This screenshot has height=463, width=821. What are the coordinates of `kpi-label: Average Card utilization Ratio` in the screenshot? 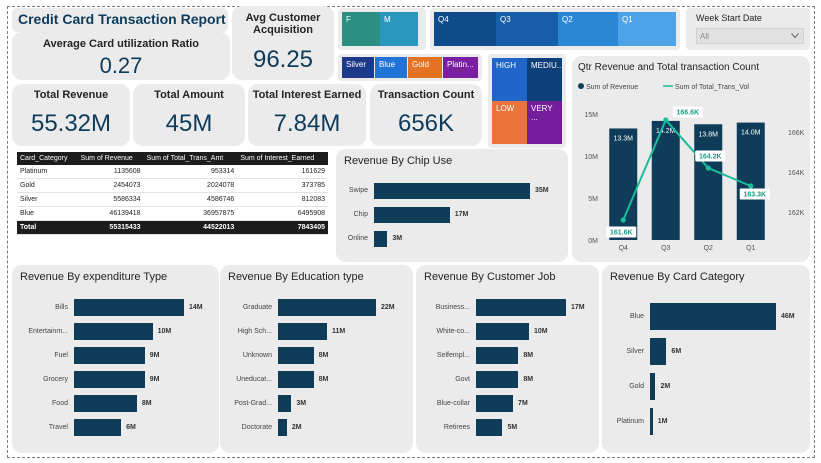 It's located at (121, 44).